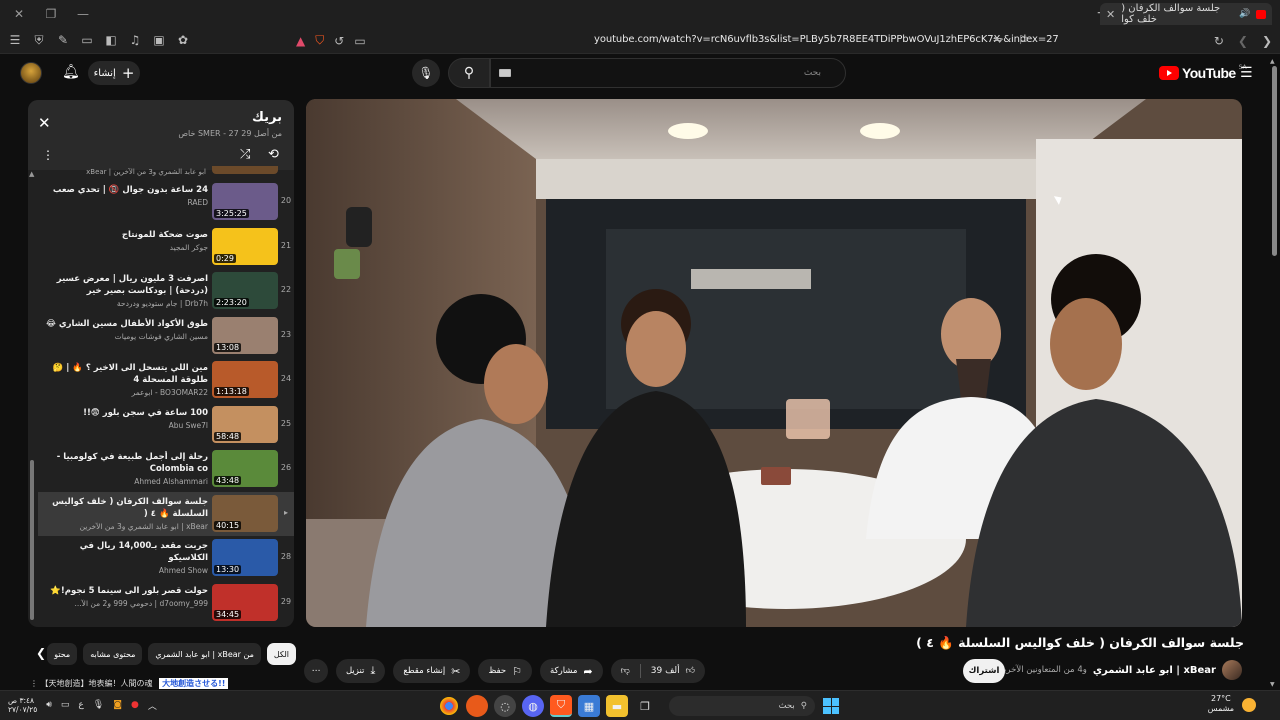 This screenshot has width=1280, height=720. Describe the element at coordinates (1246, 73) in the screenshot. I see `guide-menu-icon: ☰` at that location.